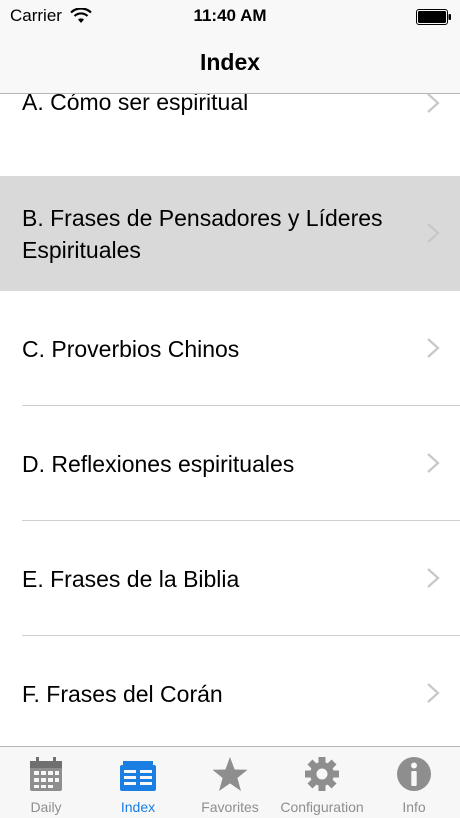  What do you see at coordinates (122, 694) in the screenshot?
I see `list-item-label: F. Frases del Corán` at bounding box center [122, 694].